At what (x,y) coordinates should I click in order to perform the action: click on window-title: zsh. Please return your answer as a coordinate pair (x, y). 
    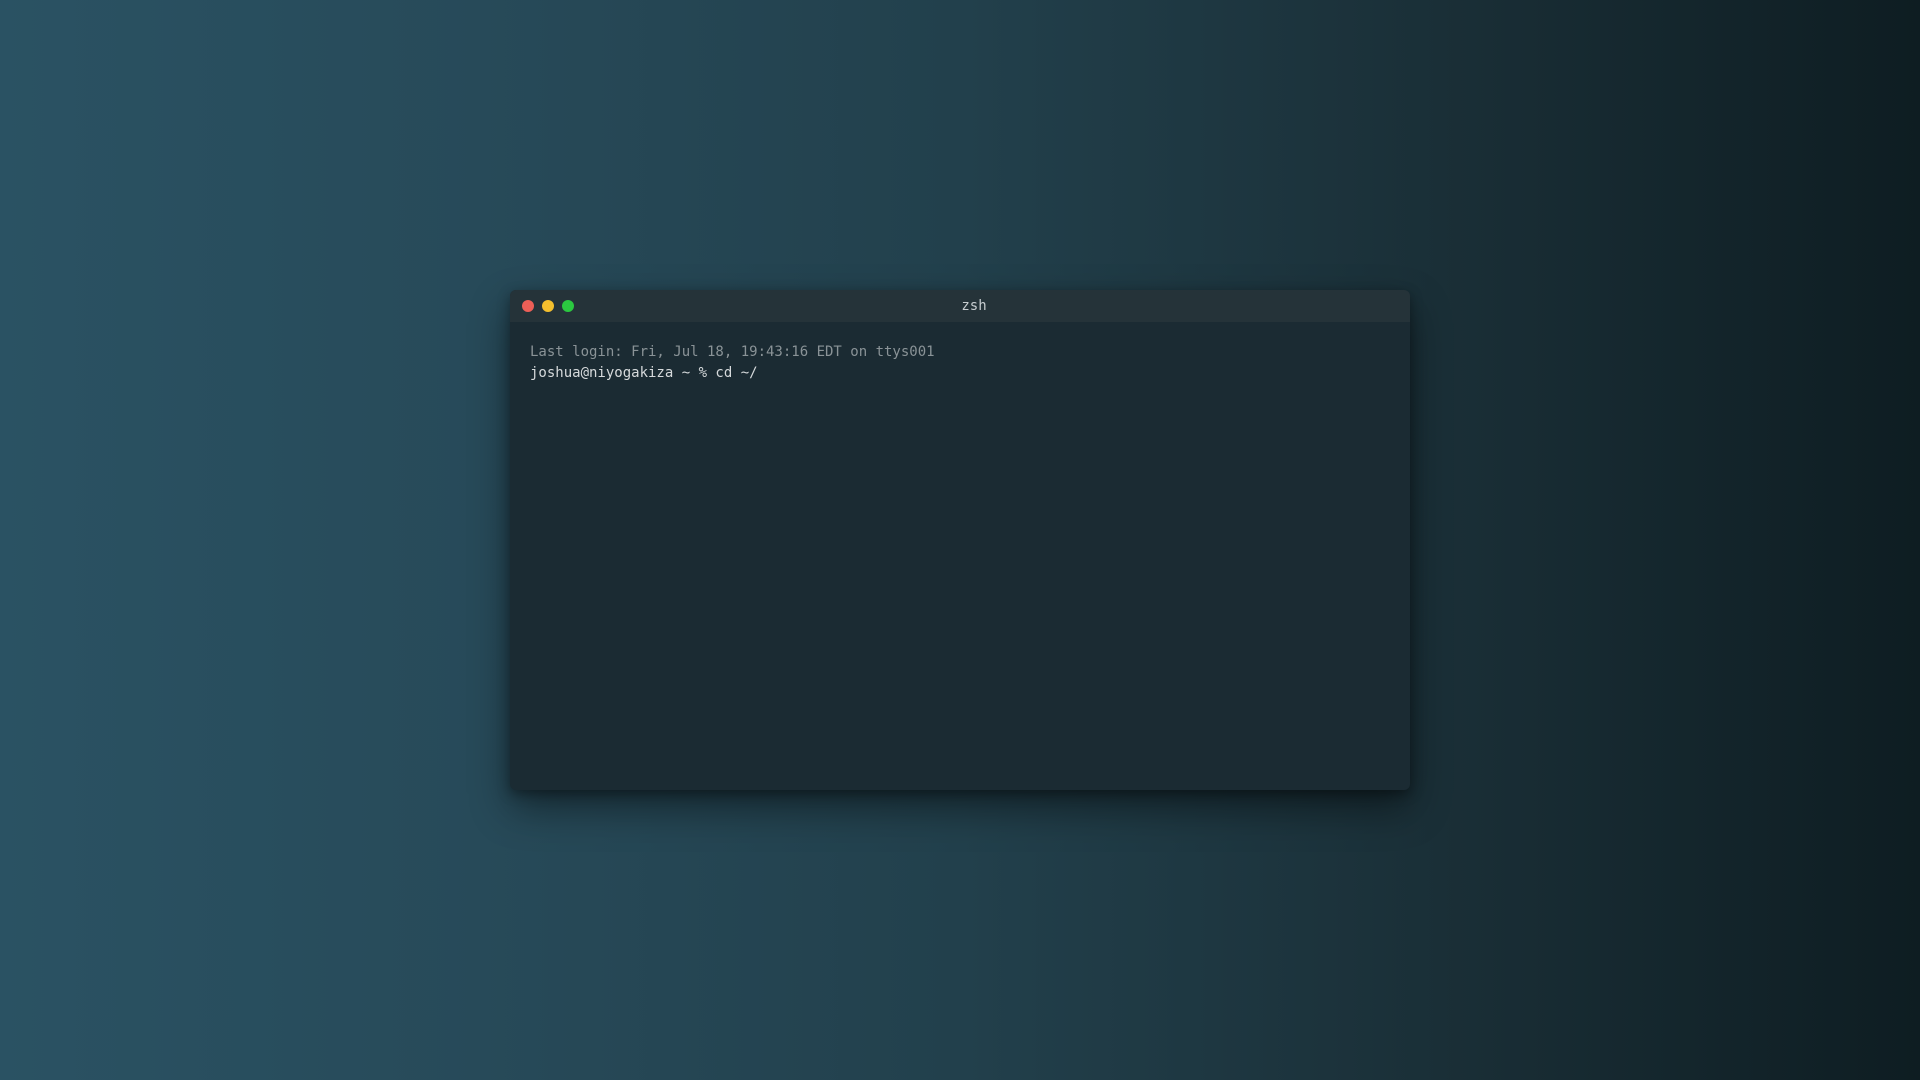
    Looking at the image, I should click on (974, 306).